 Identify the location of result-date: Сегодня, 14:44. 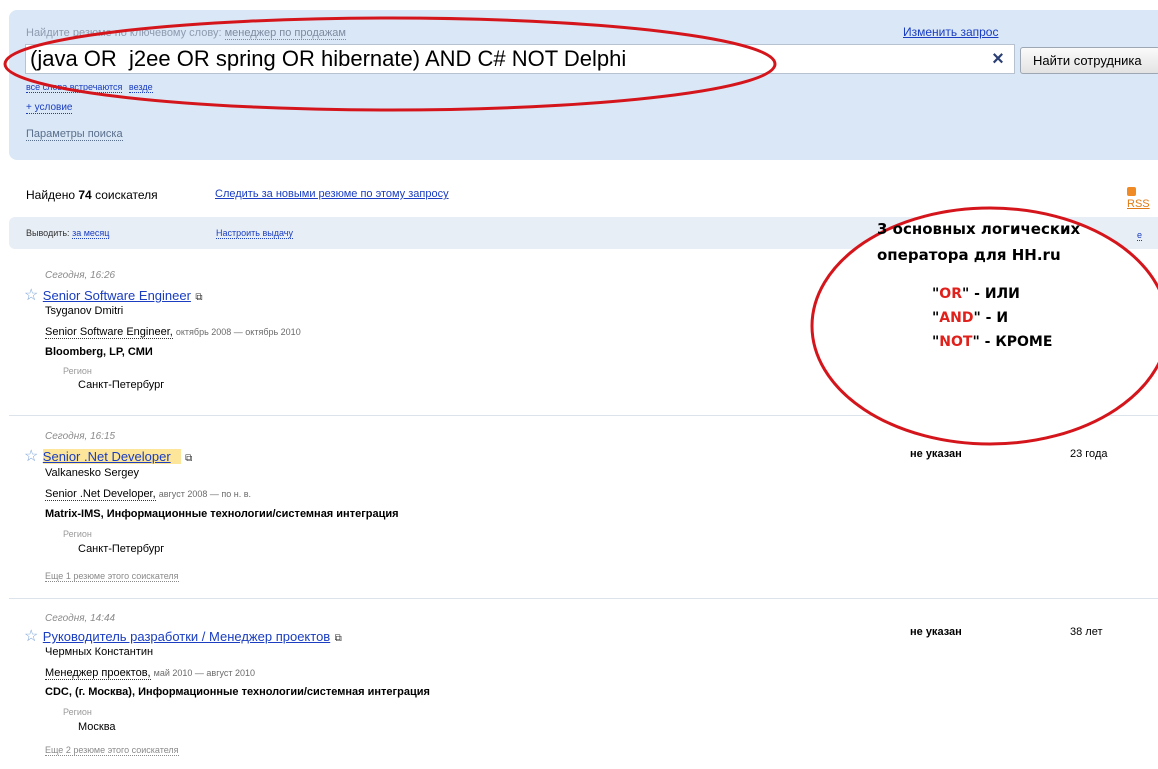
(80, 618).